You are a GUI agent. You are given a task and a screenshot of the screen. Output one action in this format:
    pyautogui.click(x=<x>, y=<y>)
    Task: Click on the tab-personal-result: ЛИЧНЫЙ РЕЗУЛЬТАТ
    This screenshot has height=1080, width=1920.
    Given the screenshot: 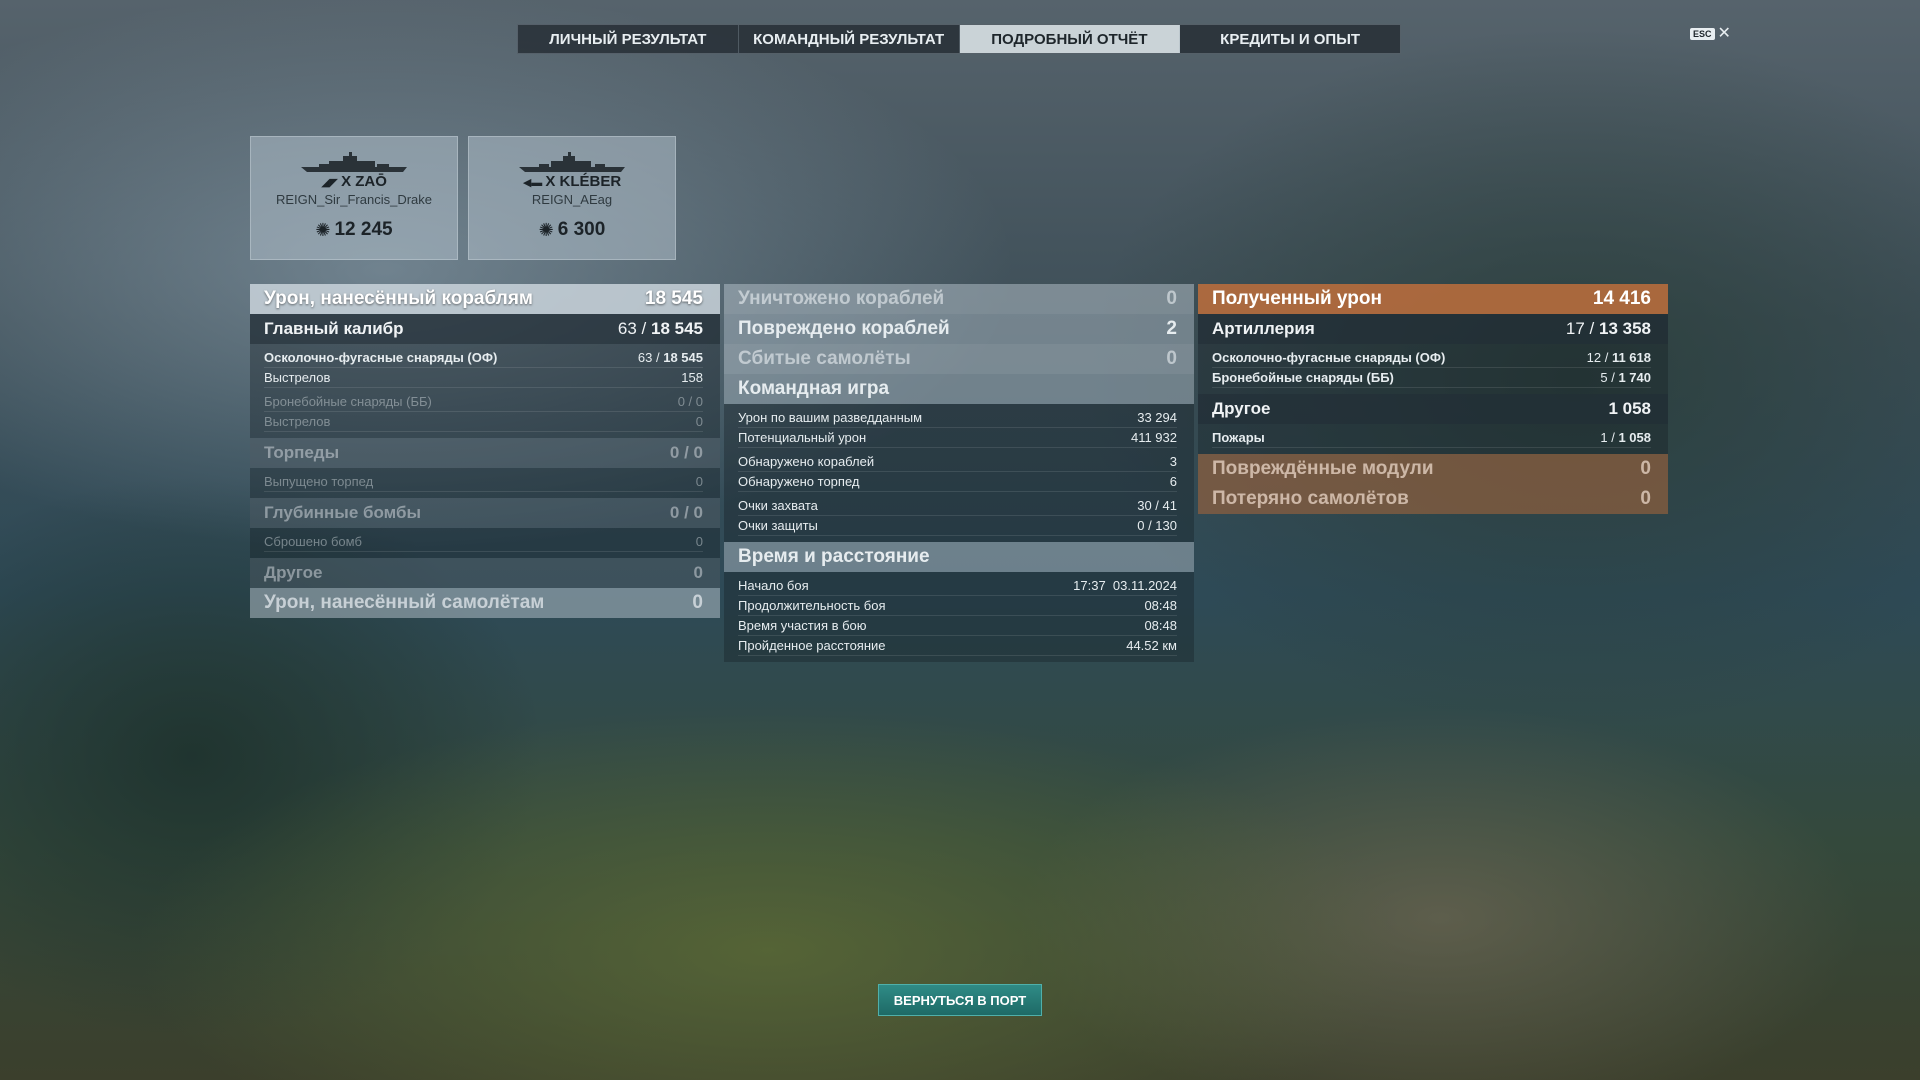 What is the action you would take?
    pyautogui.click(x=628, y=39)
    